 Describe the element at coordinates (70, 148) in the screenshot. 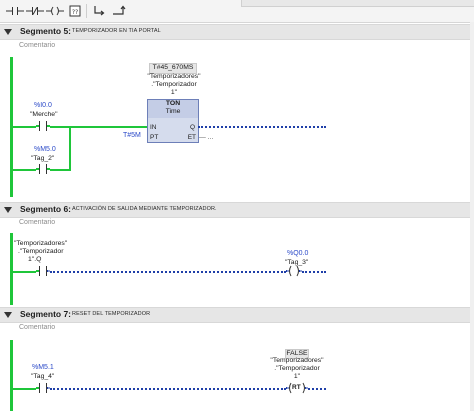

I see `branch-wire` at that location.